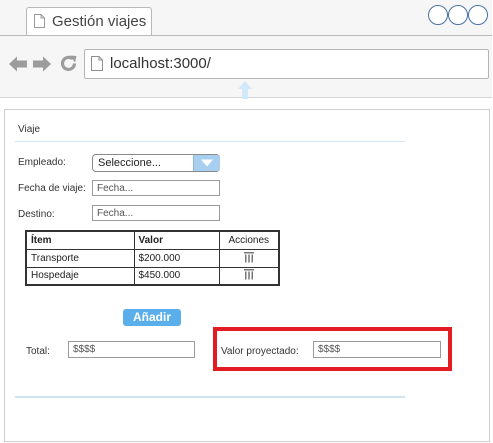 Image resolution: width=493 pixels, height=443 pixels. I want to click on table-header-row: Ítem Valor Acciones, so click(152, 240).